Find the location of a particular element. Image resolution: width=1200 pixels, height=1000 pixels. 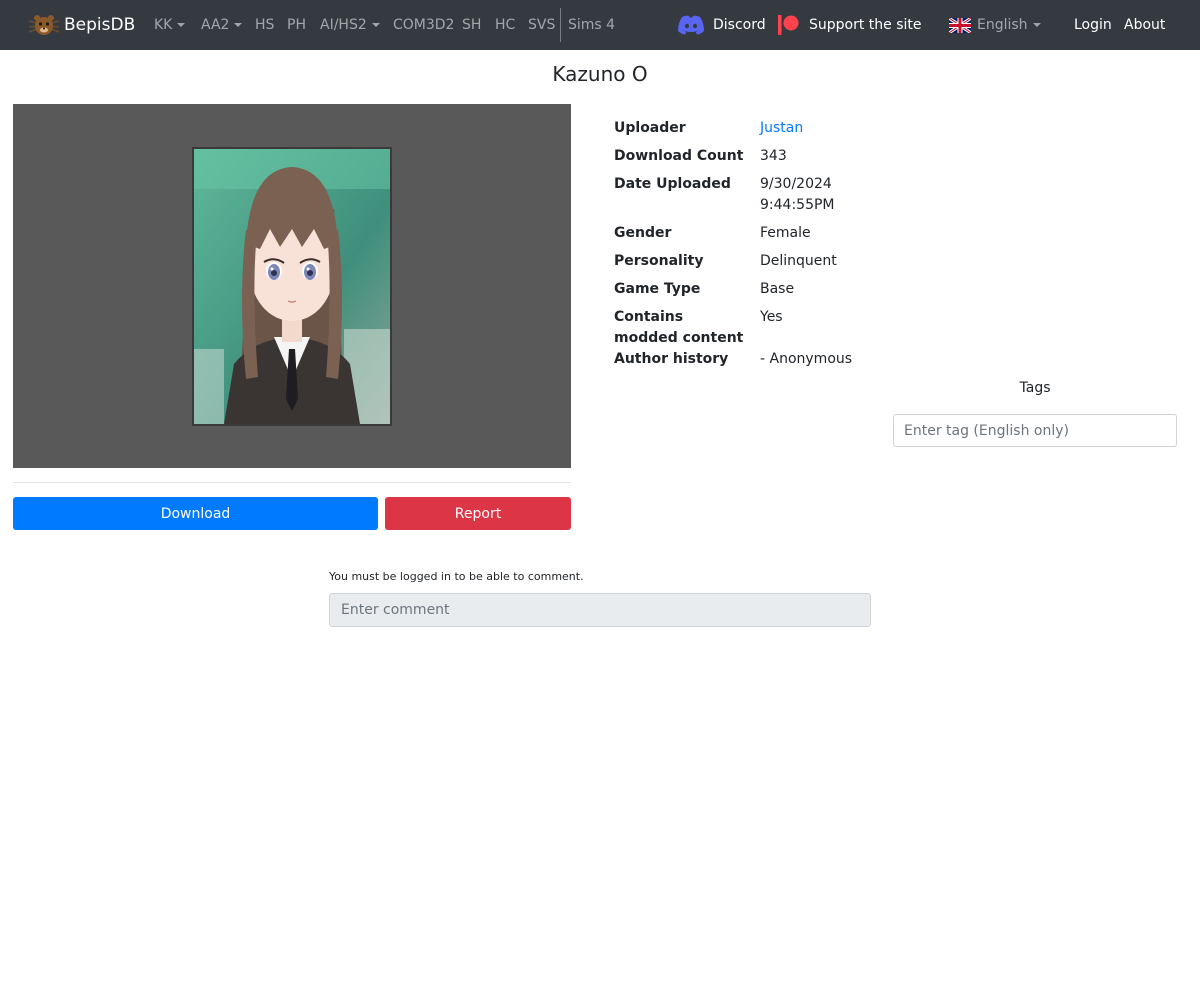

support-link: Support the site is located at coordinates (849, 25).